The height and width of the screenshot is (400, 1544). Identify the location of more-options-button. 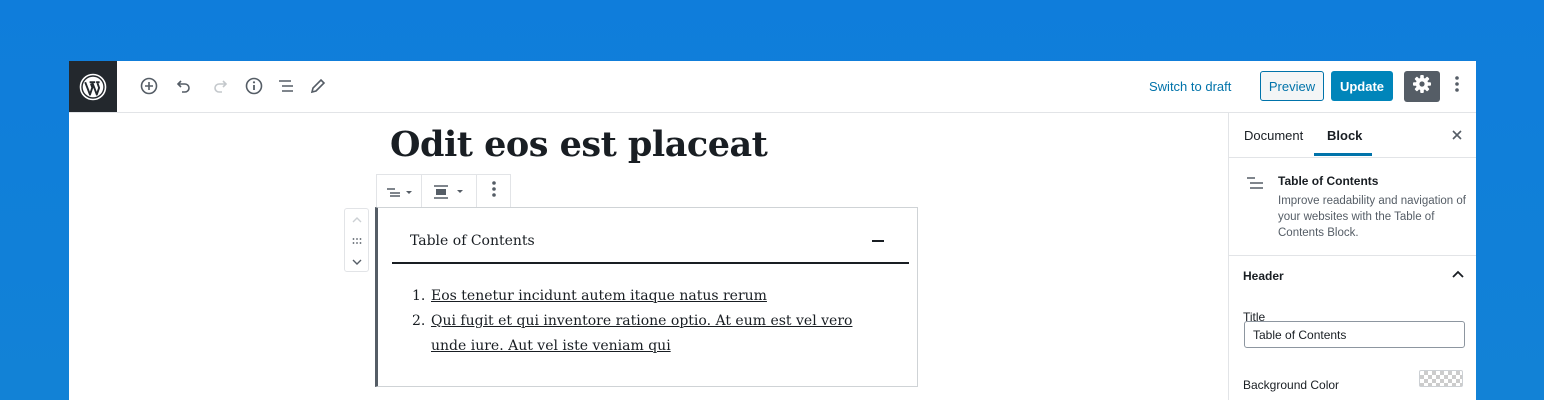
(1457, 86).